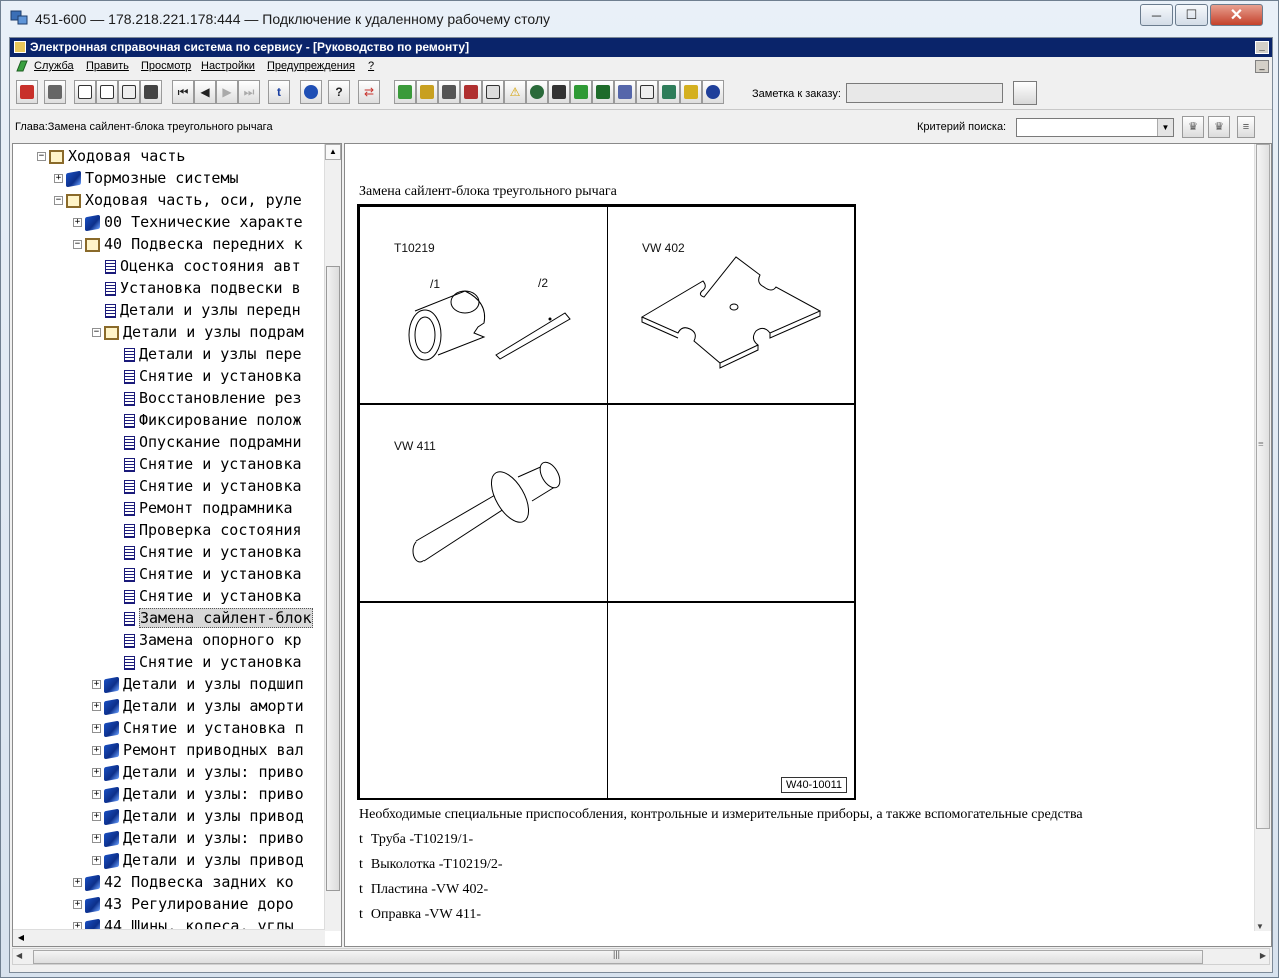 The width and height of the screenshot is (1279, 978). I want to click on mechanic-button, so click(449, 92).